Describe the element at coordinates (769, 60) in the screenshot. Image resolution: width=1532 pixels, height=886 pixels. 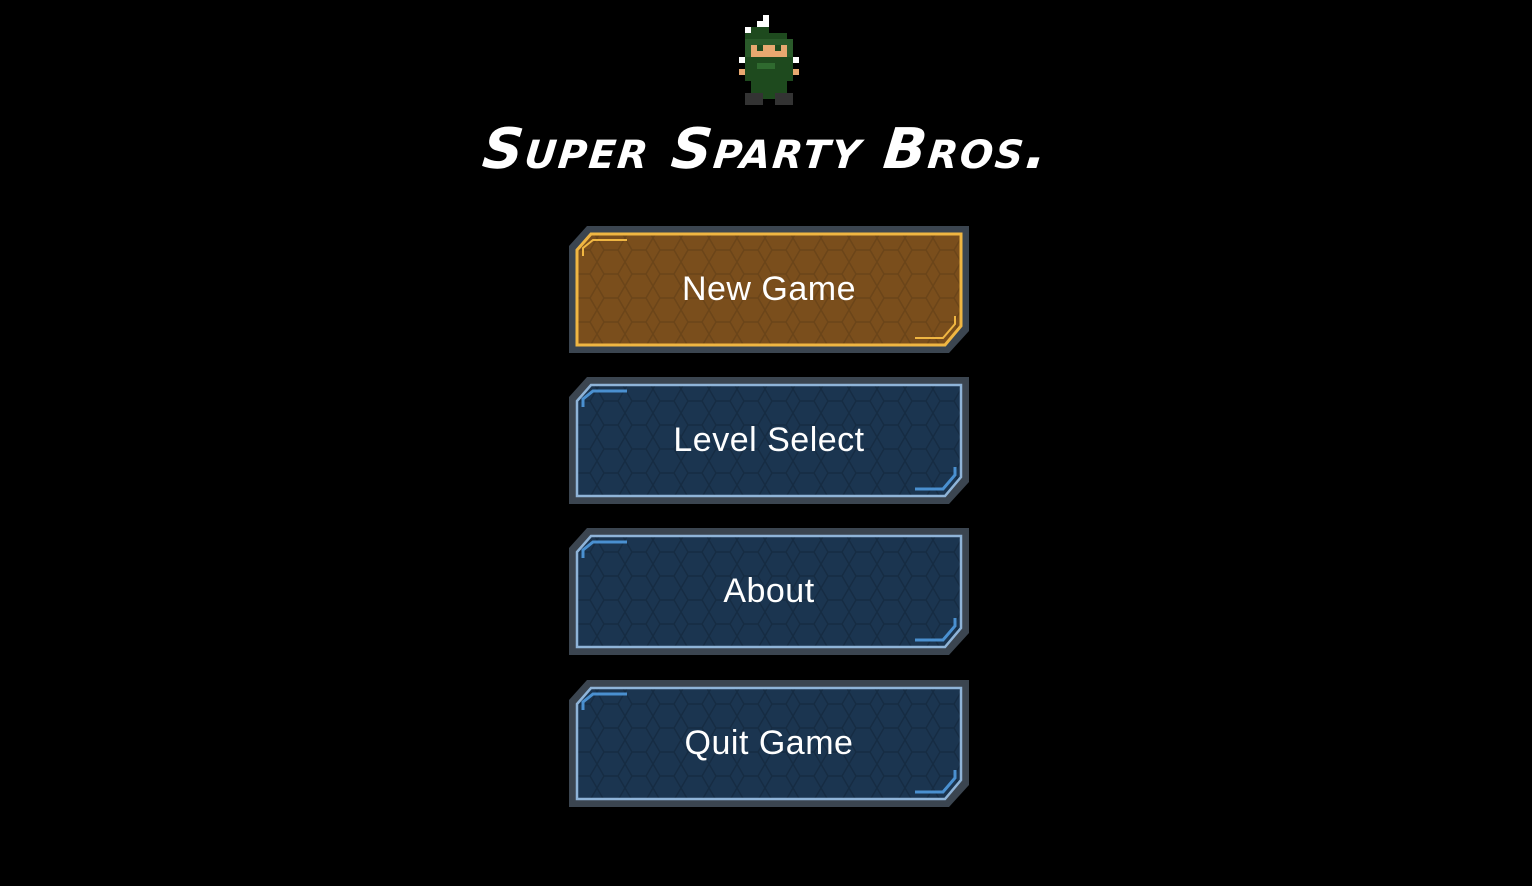
I see `character-sprite-icon` at that location.